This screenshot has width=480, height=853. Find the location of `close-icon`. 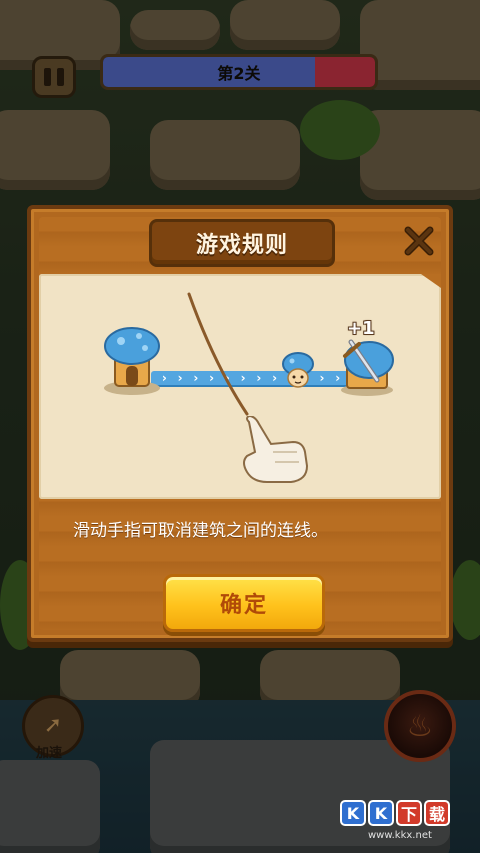

close-icon is located at coordinates (419, 241).